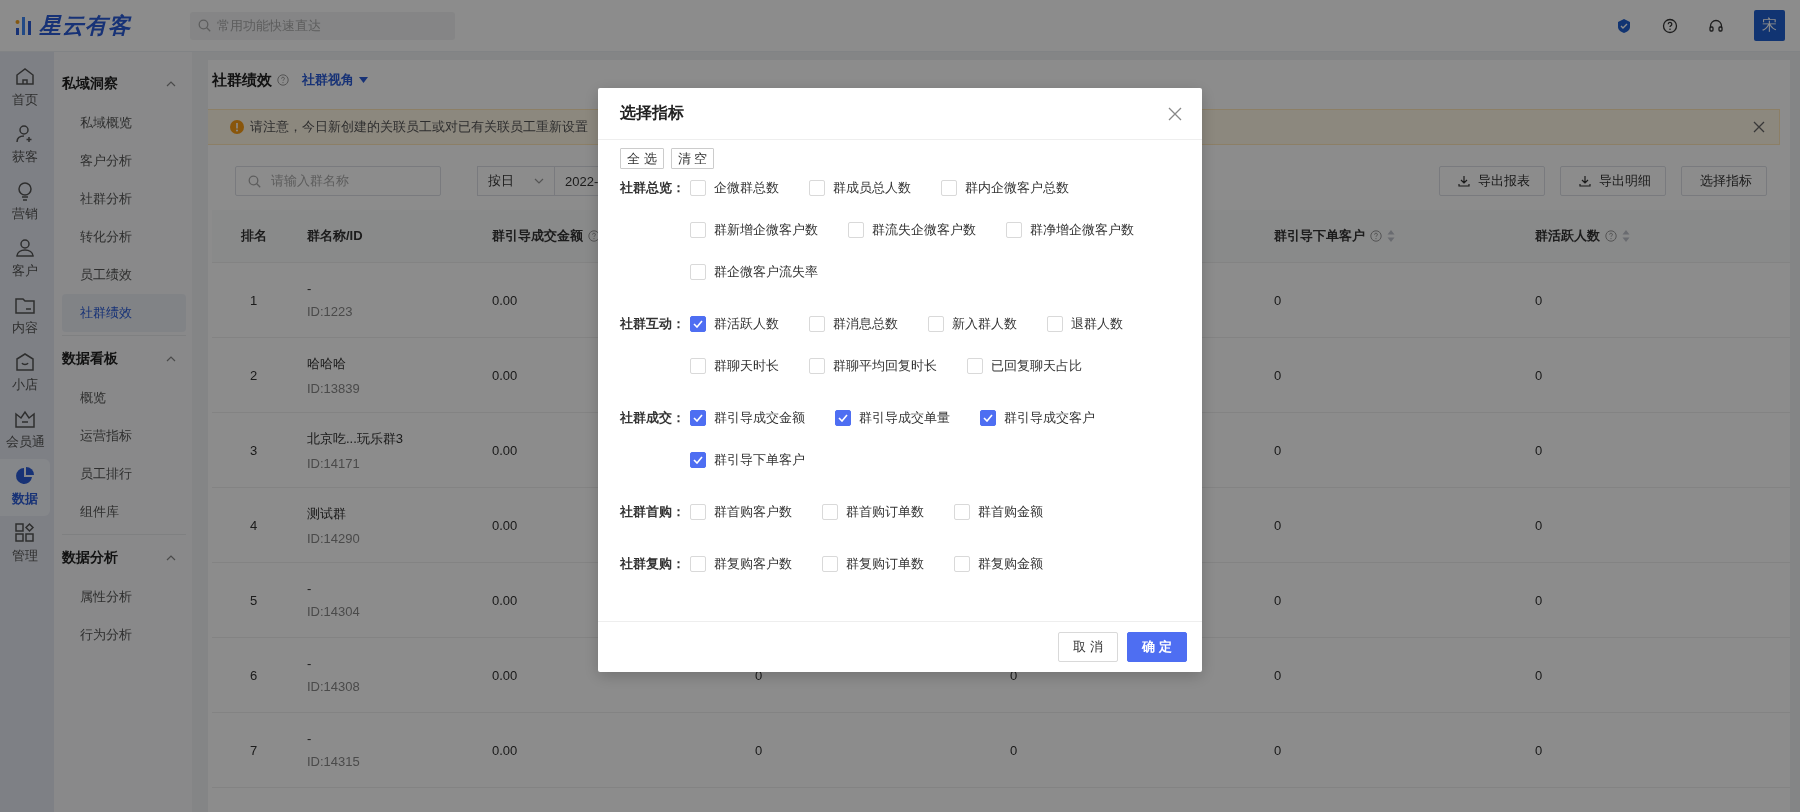 Image resolution: width=1800 pixels, height=812 pixels. I want to click on group-id: ID:14304, so click(334, 611).